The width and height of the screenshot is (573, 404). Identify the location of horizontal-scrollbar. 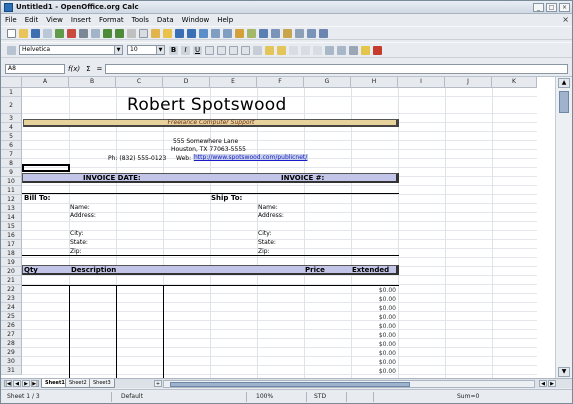
(349, 384).